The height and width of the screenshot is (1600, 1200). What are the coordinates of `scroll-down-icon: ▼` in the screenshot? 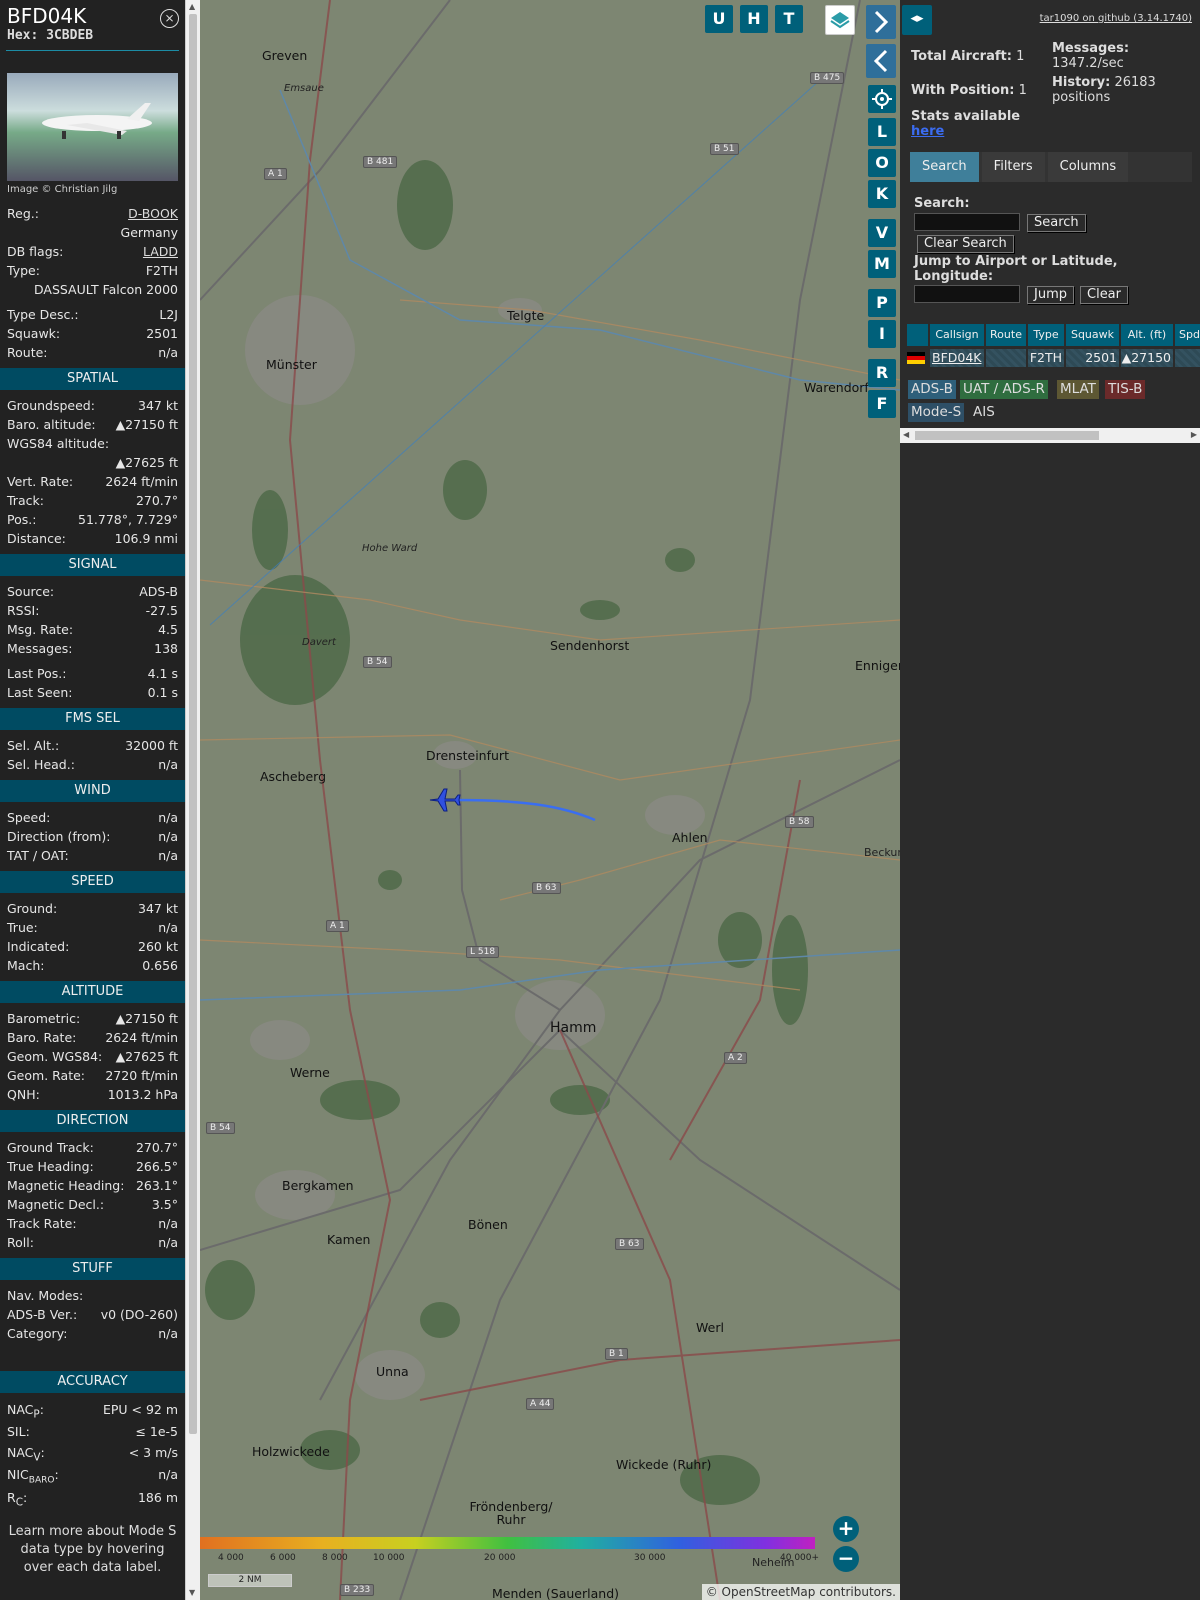 It's located at (192, 1592).